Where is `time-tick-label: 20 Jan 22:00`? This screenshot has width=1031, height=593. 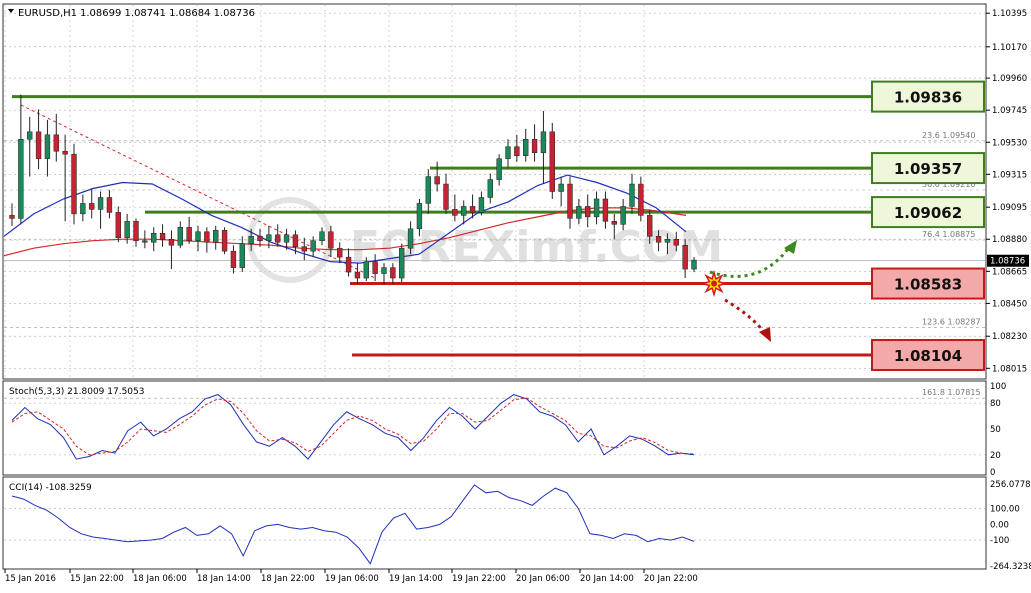
time-tick-label: 20 Jan 22:00 is located at coordinates (671, 579).